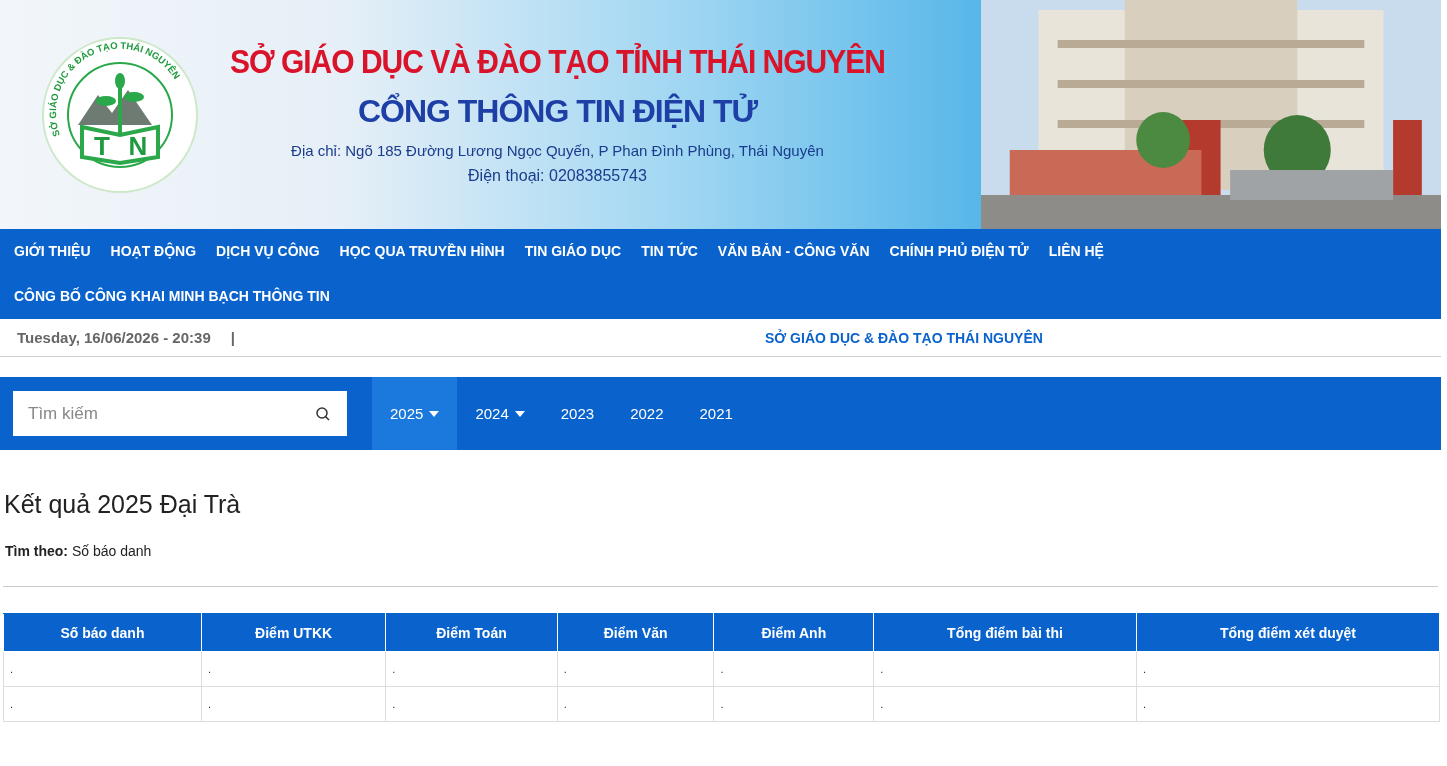  Describe the element at coordinates (669, 251) in the screenshot. I see `nav-link: TIN TỨC` at that location.